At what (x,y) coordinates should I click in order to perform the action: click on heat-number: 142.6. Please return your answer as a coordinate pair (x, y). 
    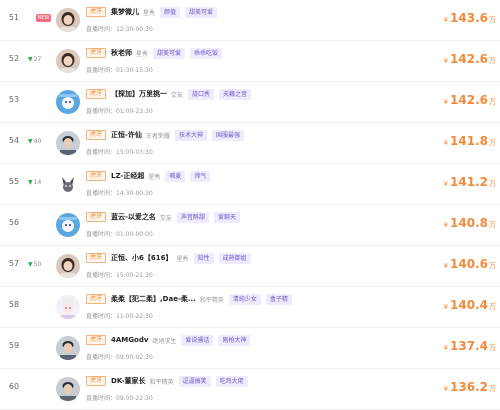
    Looking at the image, I should click on (469, 100).